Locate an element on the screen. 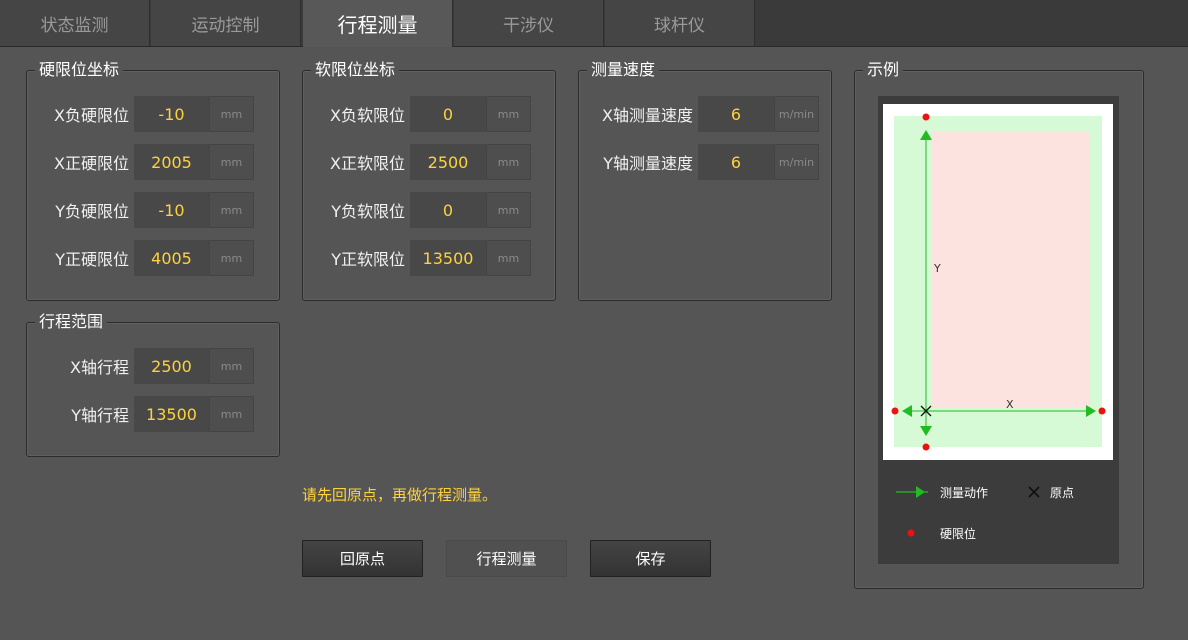 Image resolution: width=1188 pixels, height=640 pixels. legend-move-label: 测量动作 is located at coordinates (964, 493).